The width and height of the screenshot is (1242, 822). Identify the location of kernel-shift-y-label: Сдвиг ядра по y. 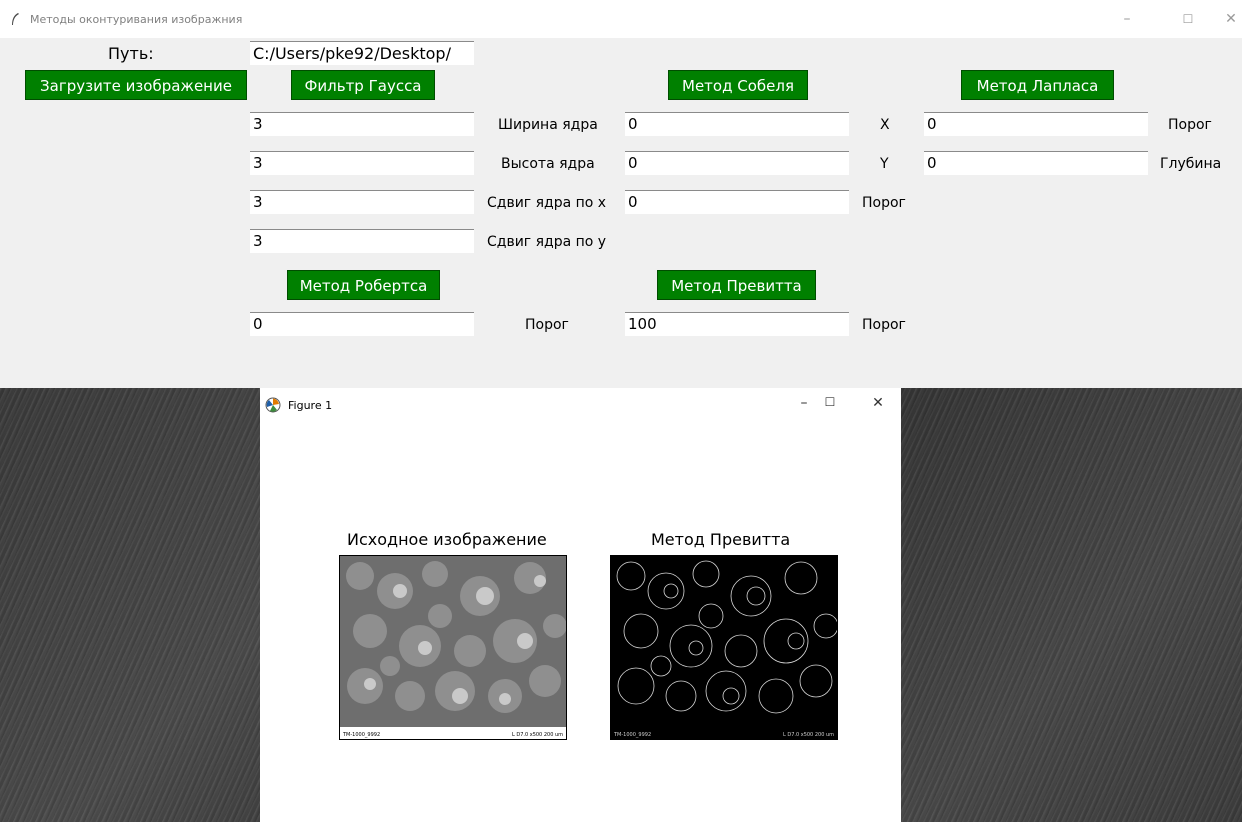
(547, 242).